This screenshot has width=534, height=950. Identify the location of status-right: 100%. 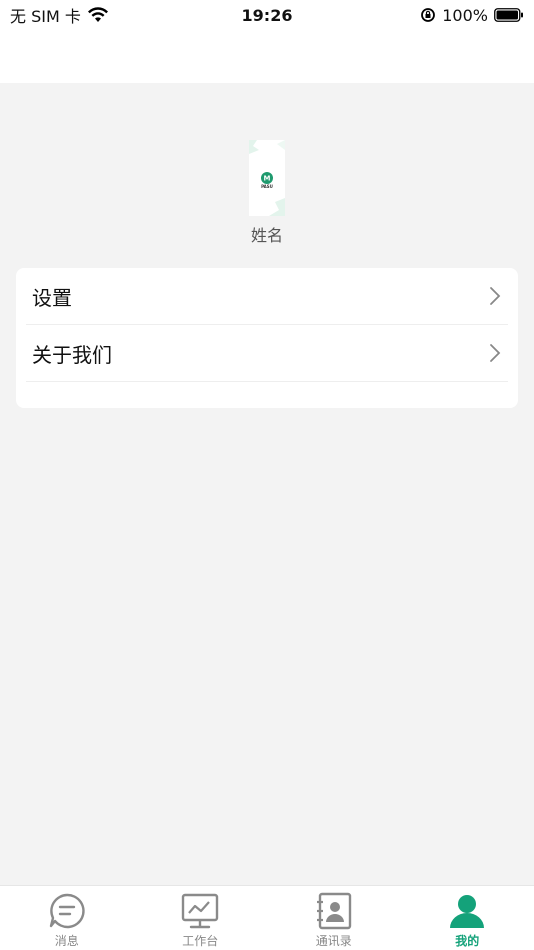
(472, 15).